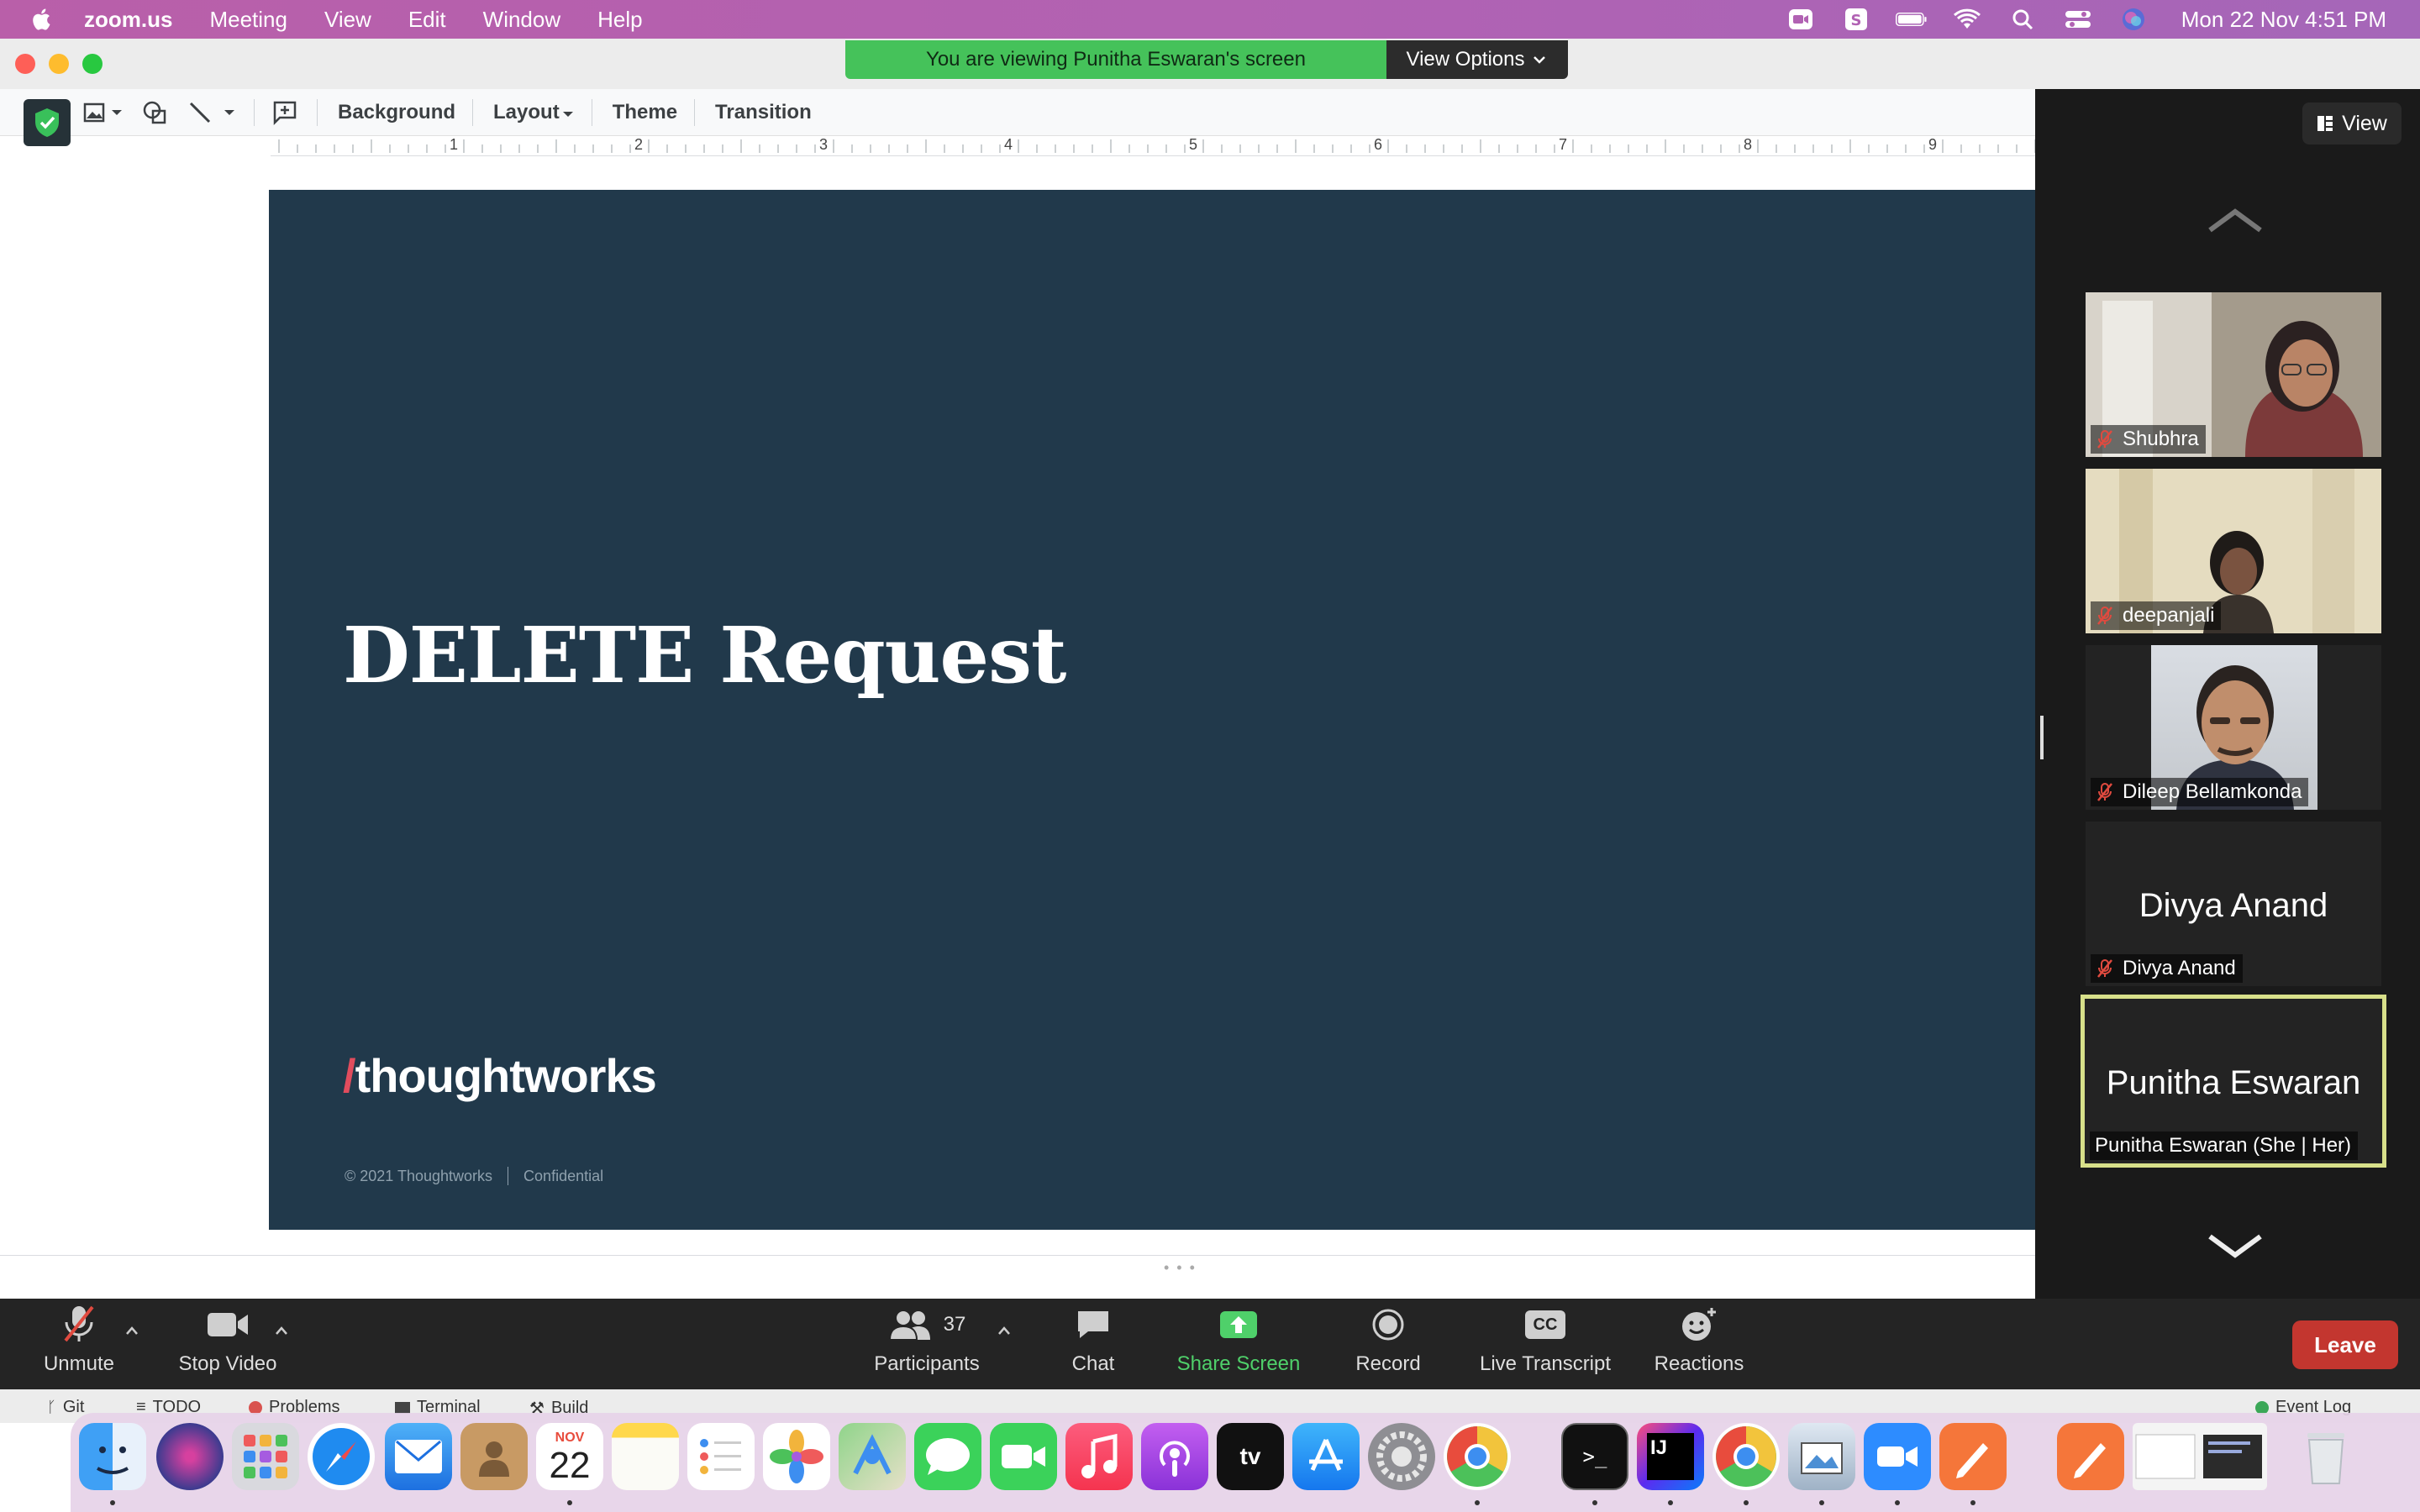  What do you see at coordinates (872, 1456) in the screenshot?
I see `maps-icon` at bounding box center [872, 1456].